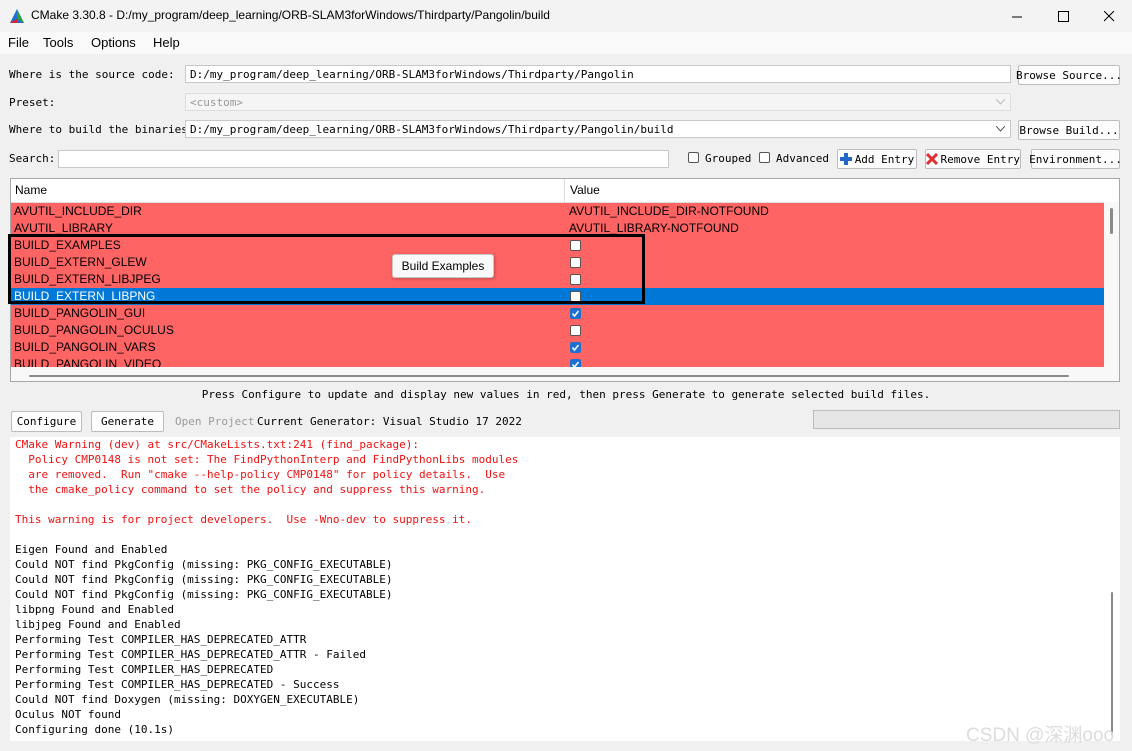  I want to click on menu-bar: File Tools Options Help, so click(566, 43).